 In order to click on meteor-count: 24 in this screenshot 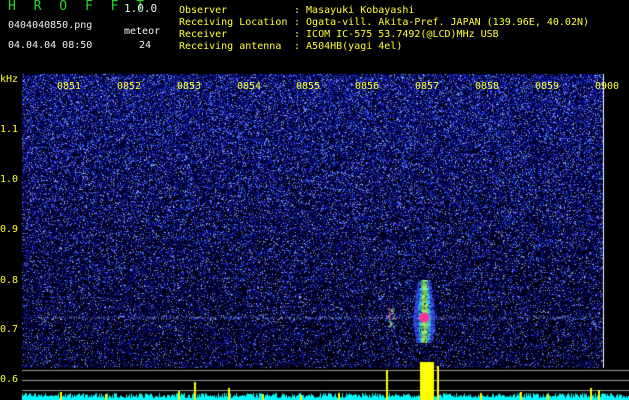, I will do `click(145, 45)`.